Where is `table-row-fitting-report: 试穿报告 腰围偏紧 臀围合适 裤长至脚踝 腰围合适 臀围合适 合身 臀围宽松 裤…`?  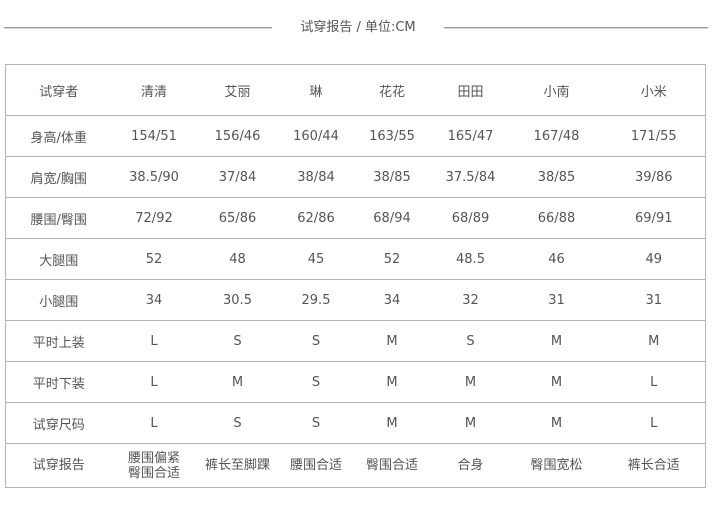
table-row-fitting-report: 试穿报告 腰围偏紧 臀围合适 裤长至脚踝 腰围合适 臀围合适 合身 臀围宽松 裤… is located at coordinates (356, 466).